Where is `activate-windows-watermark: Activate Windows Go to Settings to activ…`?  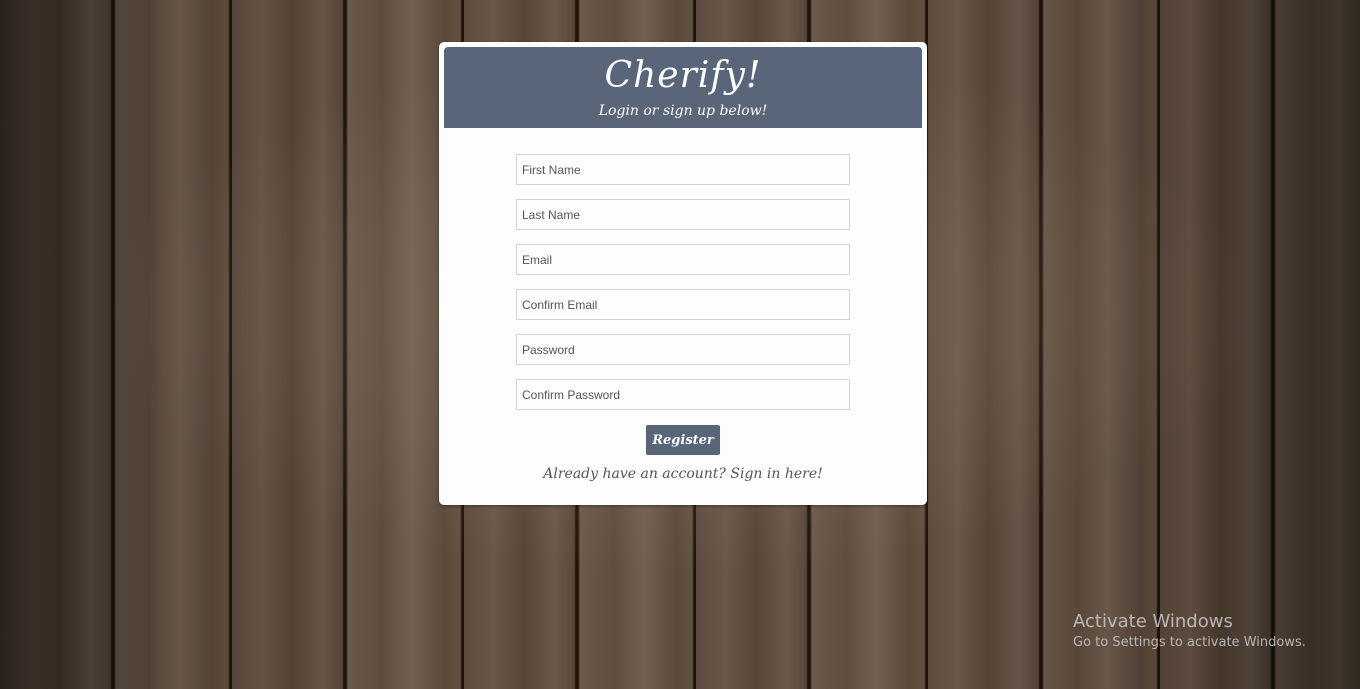
activate-windows-watermark: Activate Windows Go to Settings to activ… is located at coordinates (1189, 632).